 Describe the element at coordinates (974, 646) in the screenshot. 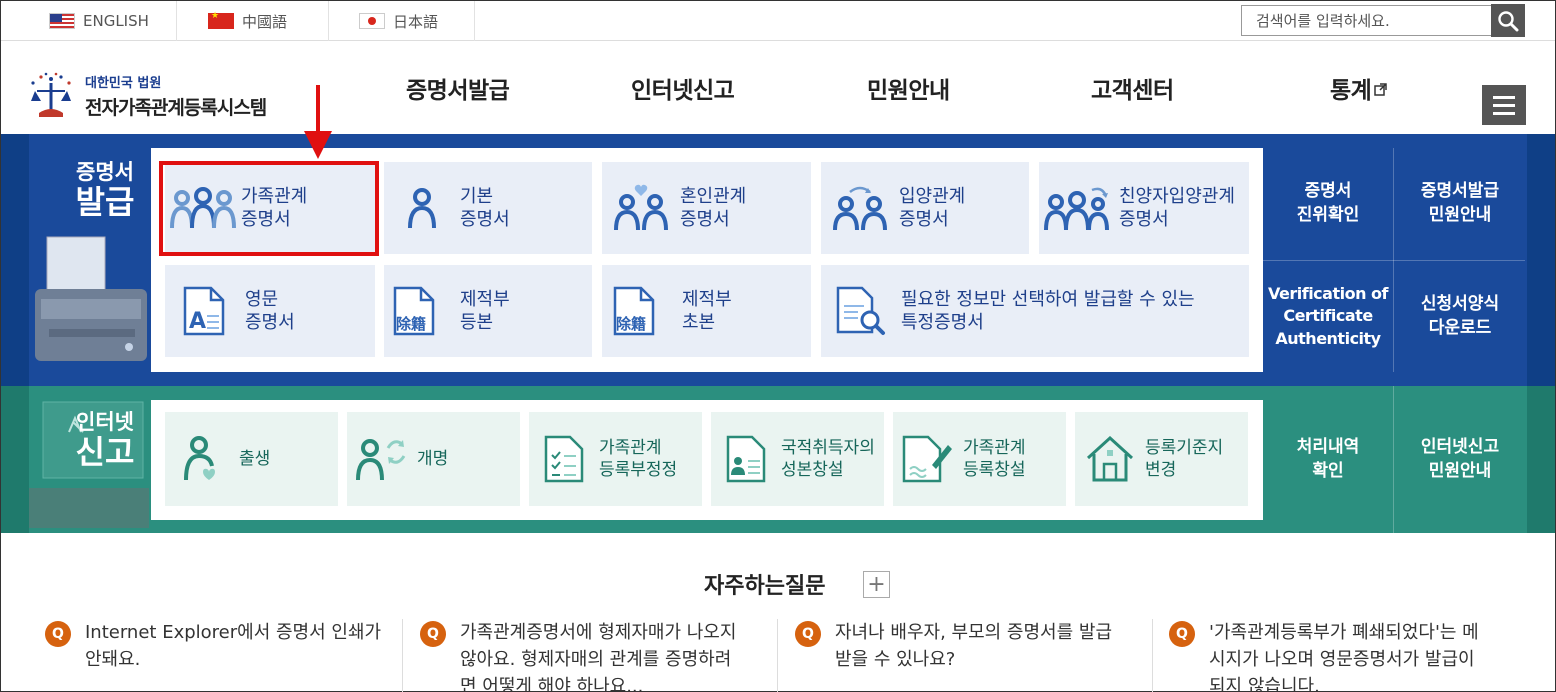

I see `faq-question: 자녀나 배우자, 부모의 증명서를 발급 받을 수 있나요?` at that location.